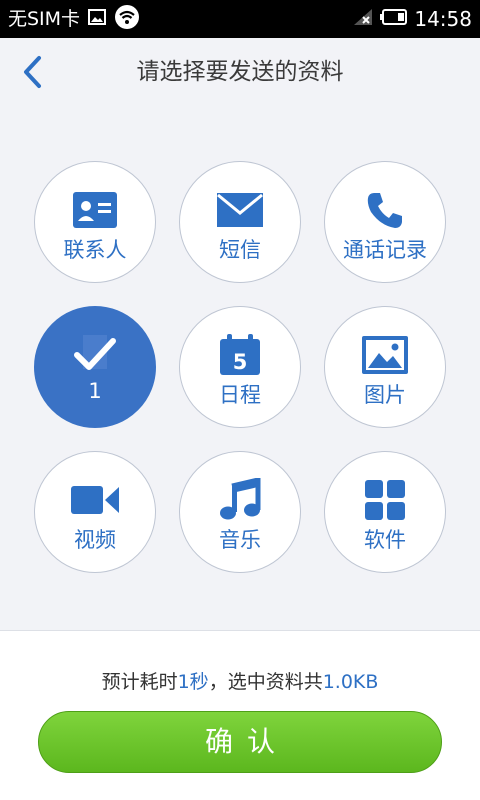 The width and height of the screenshot is (480, 800). I want to click on estimated-time: 1秒, so click(193, 682).